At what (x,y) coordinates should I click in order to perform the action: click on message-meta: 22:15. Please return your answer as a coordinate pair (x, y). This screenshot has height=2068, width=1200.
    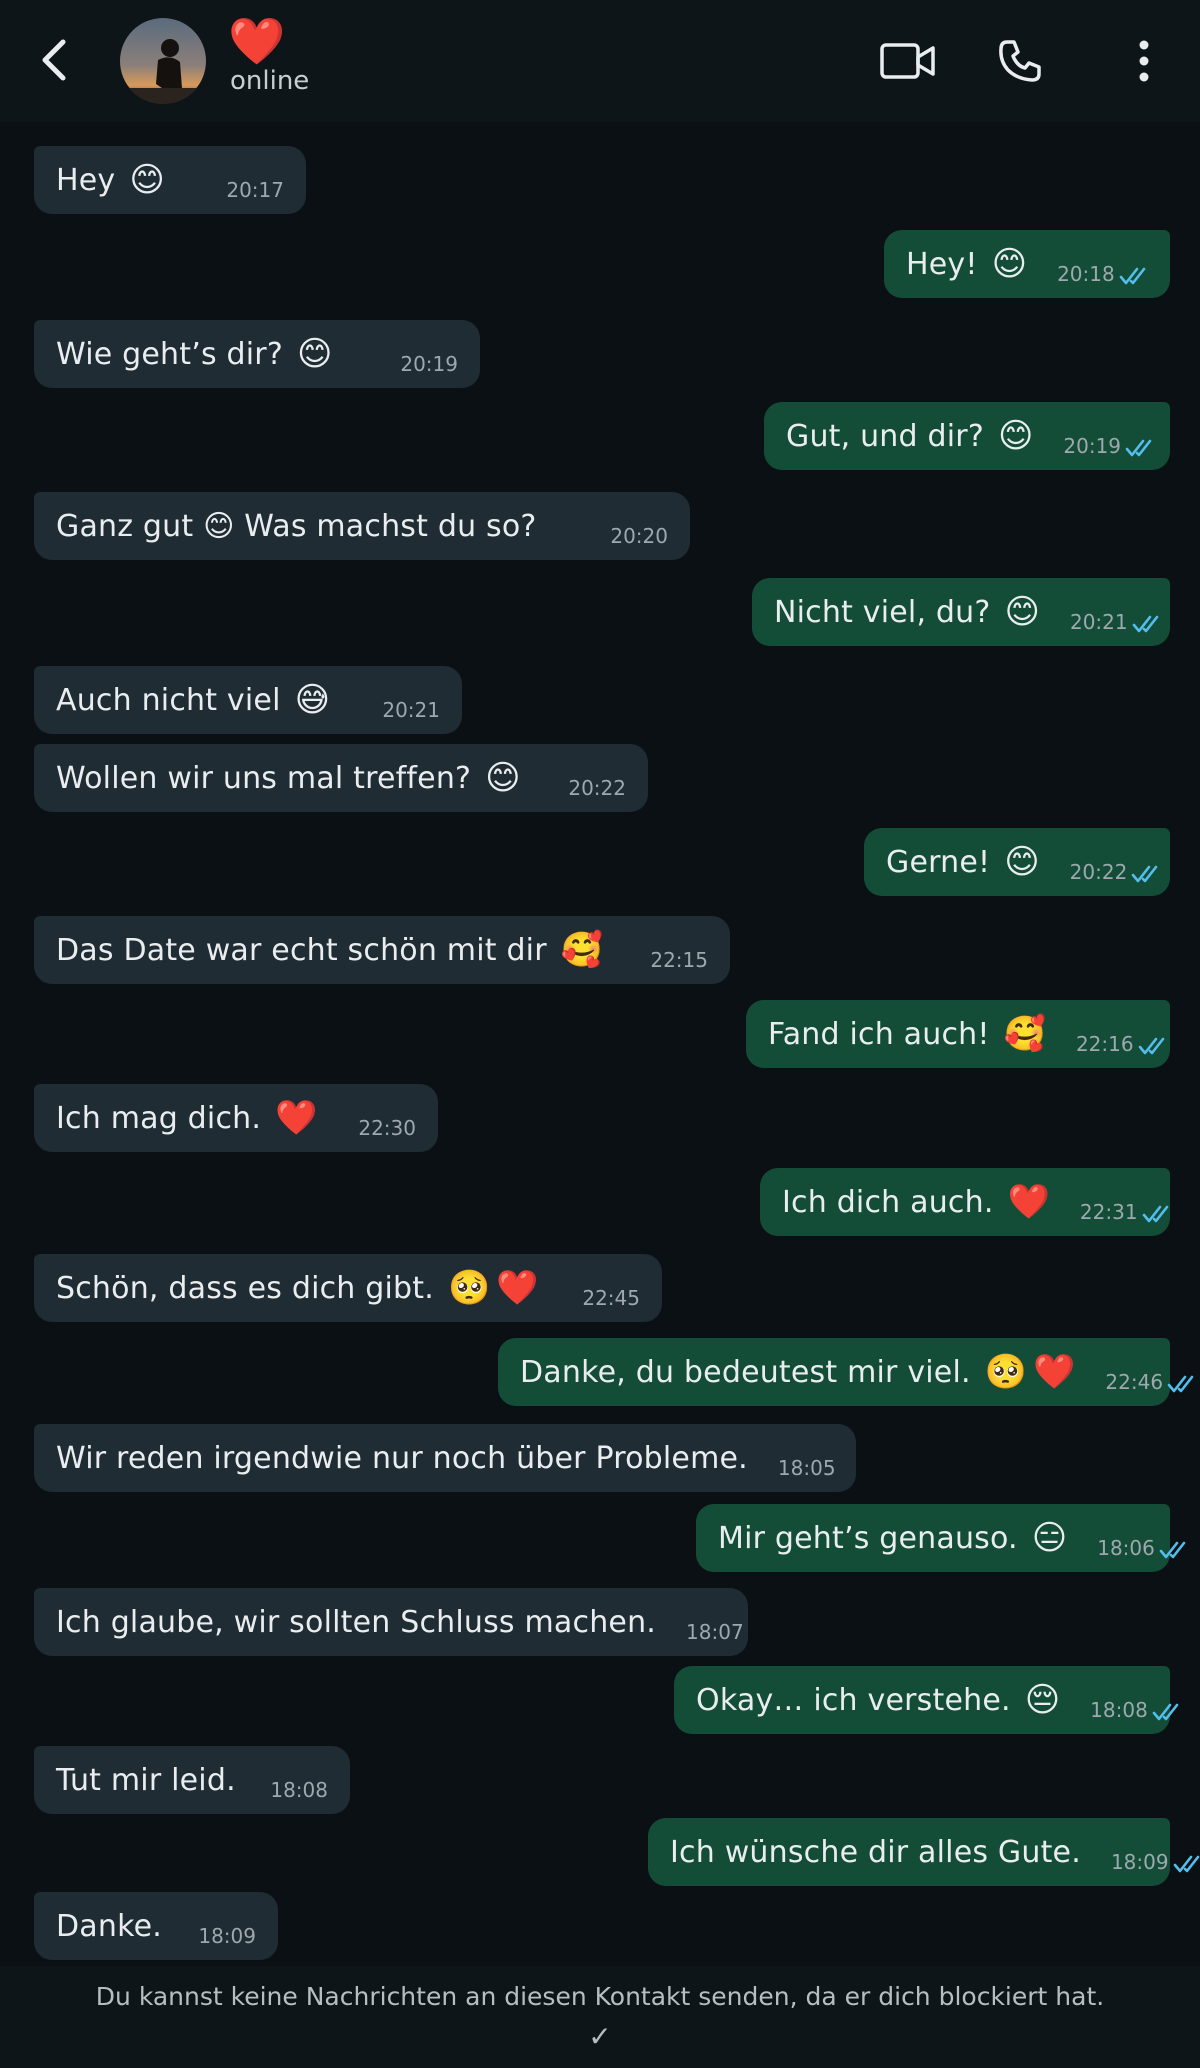
    Looking at the image, I should click on (679, 966).